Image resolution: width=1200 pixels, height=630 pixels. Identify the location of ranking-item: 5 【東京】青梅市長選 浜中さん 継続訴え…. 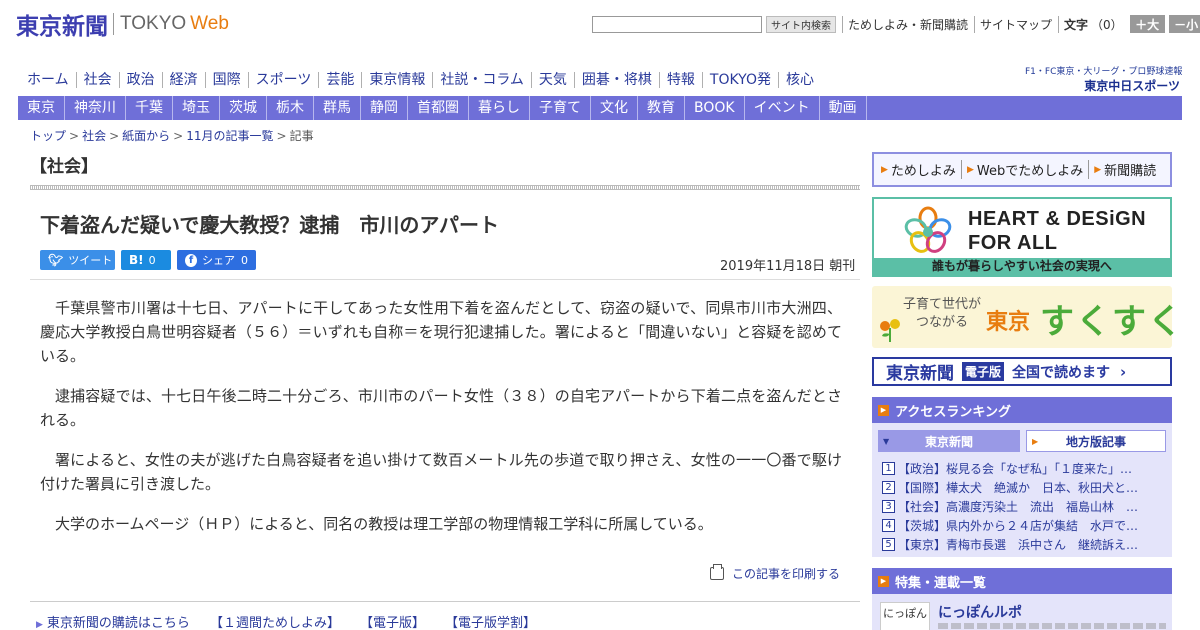
(1023, 544).